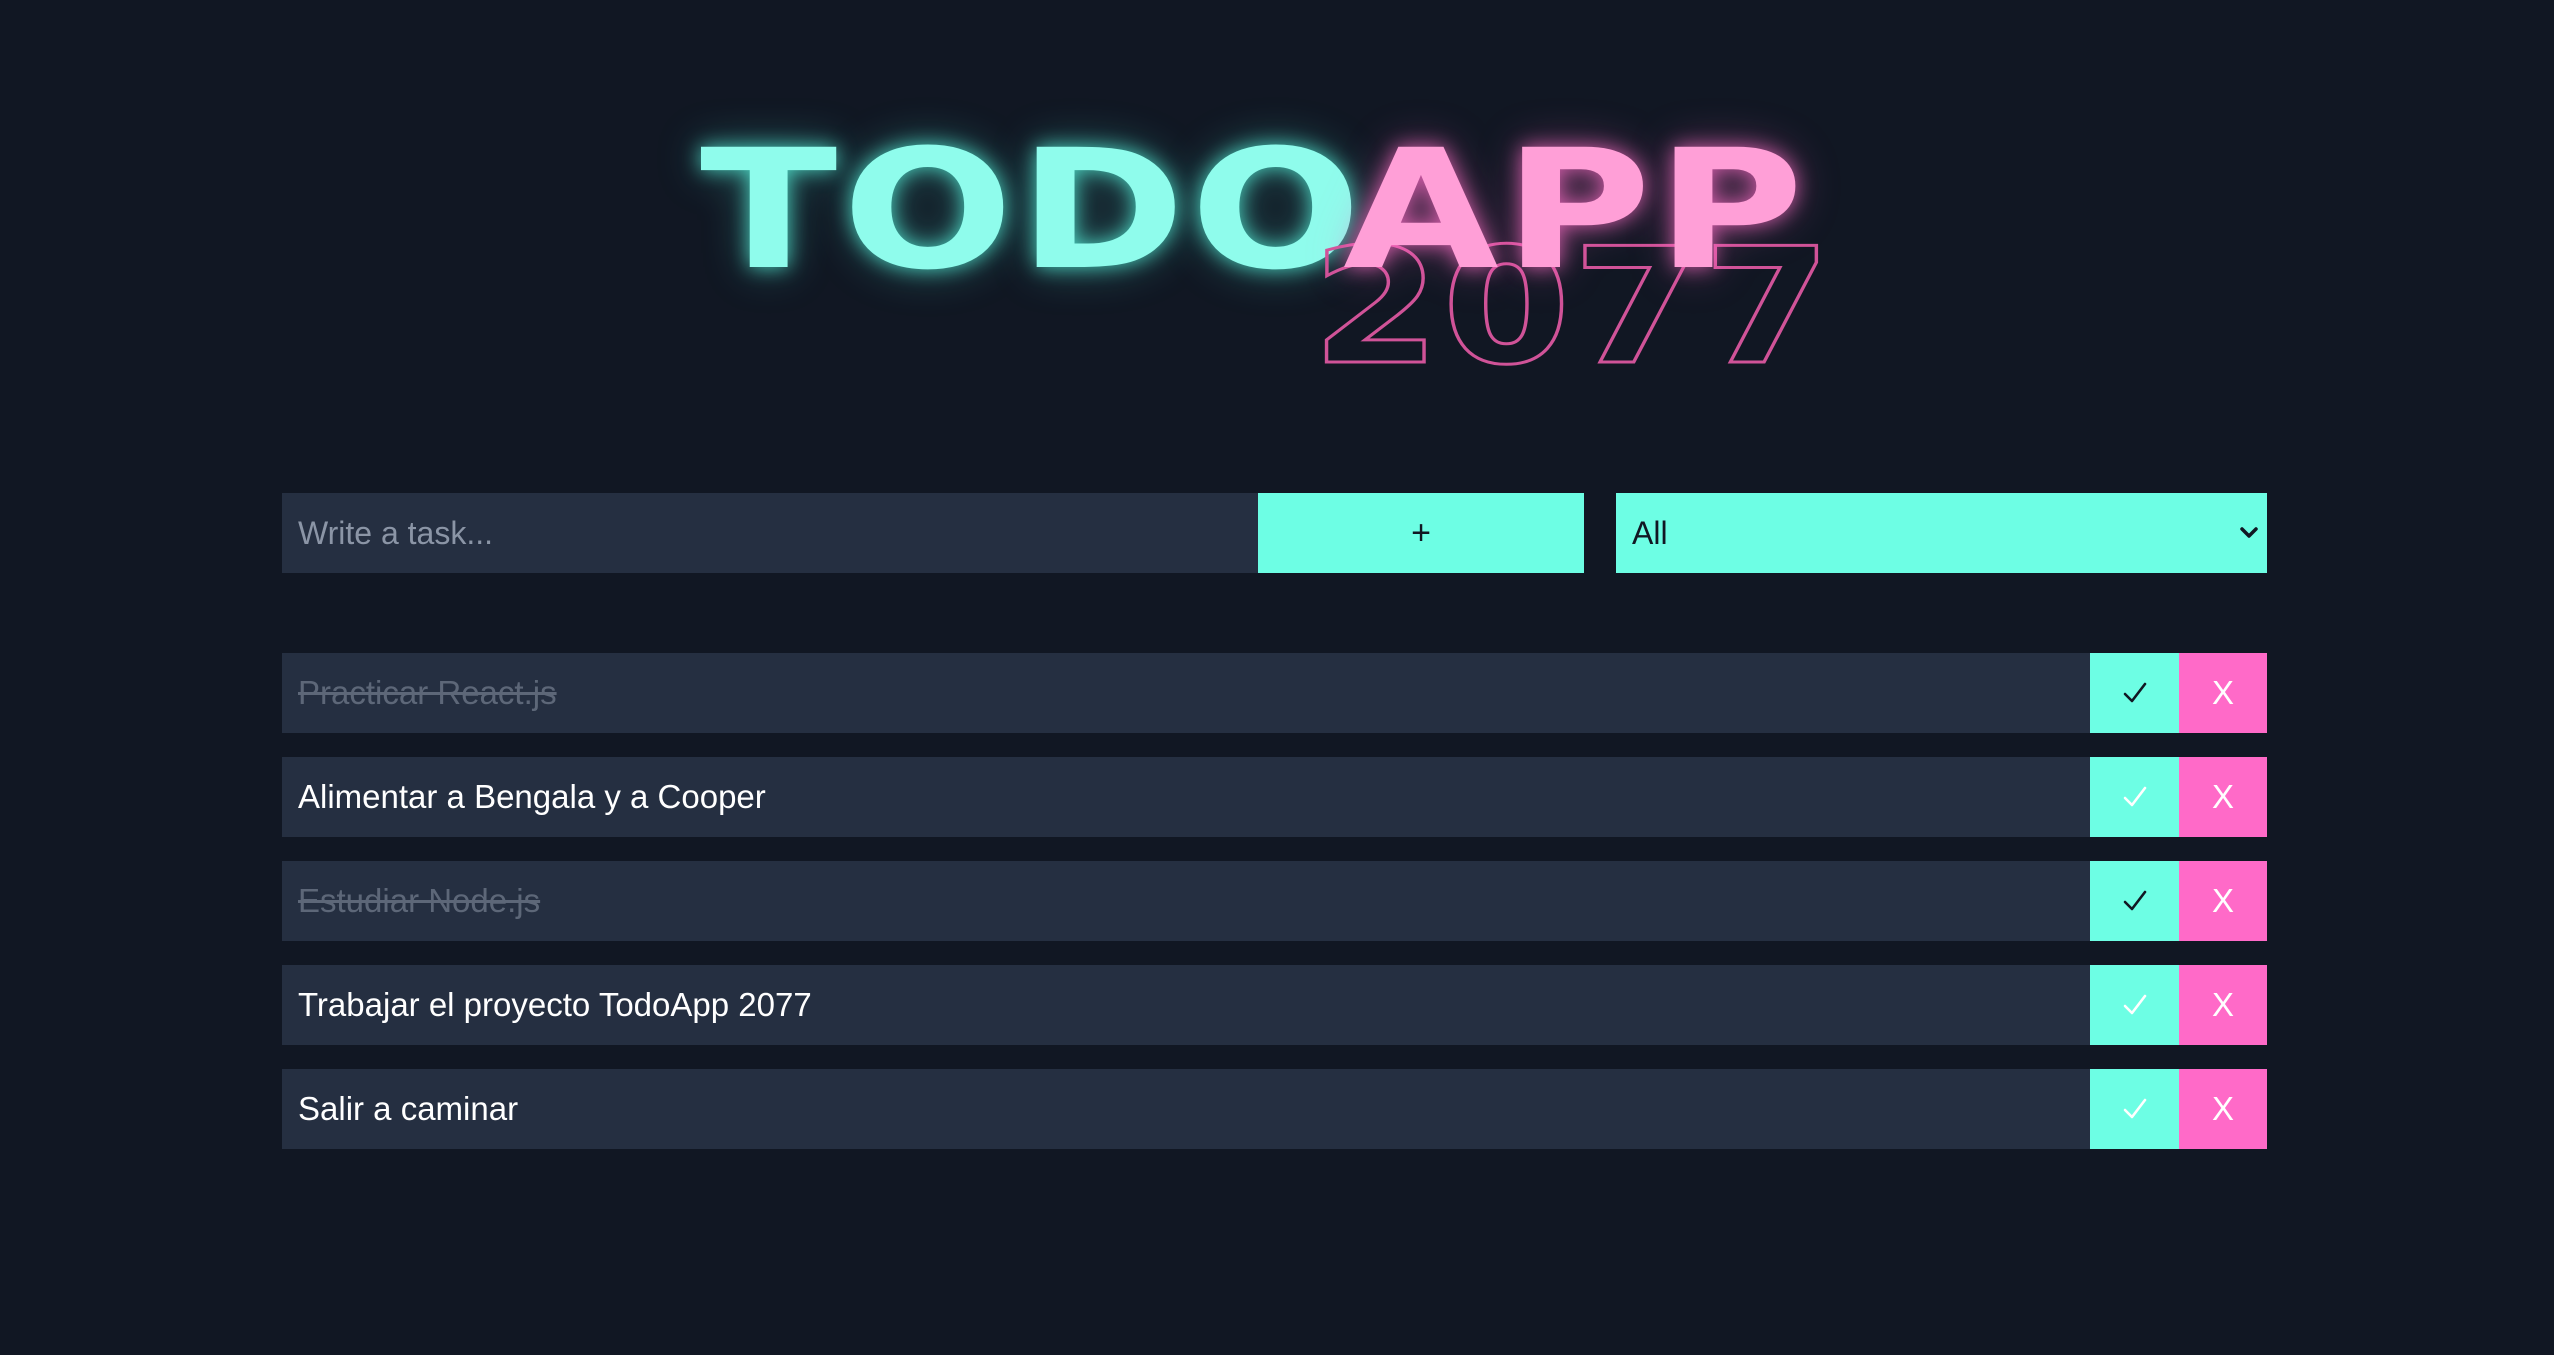 The width and height of the screenshot is (2554, 1355). What do you see at coordinates (1274, 1005) in the screenshot?
I see `task-item: Trabajar el proyecto TodoApp 2077 X` at bounding box center [1274, 1005].